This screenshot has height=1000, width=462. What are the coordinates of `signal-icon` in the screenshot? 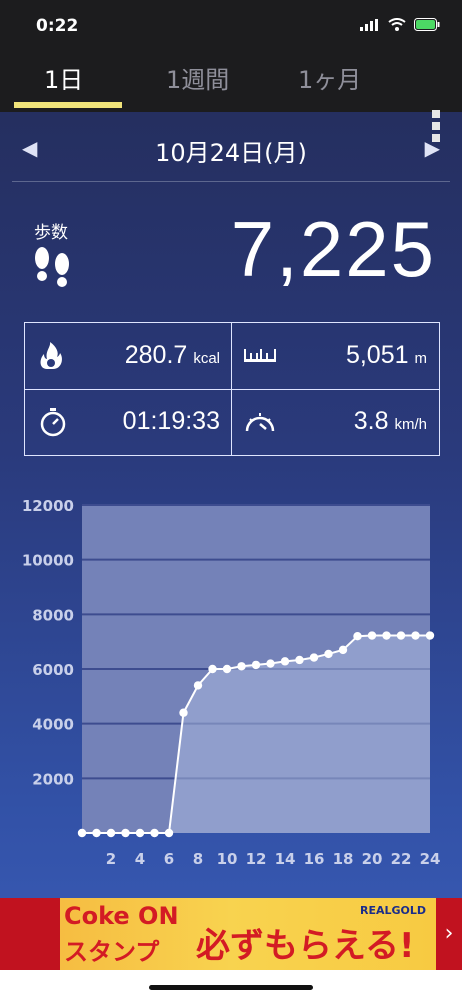 It's located at (369, 24).